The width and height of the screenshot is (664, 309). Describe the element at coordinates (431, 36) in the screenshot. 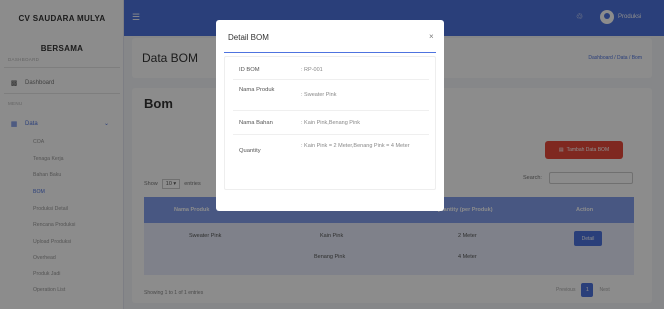

I see `close-icon: ×` at that location.